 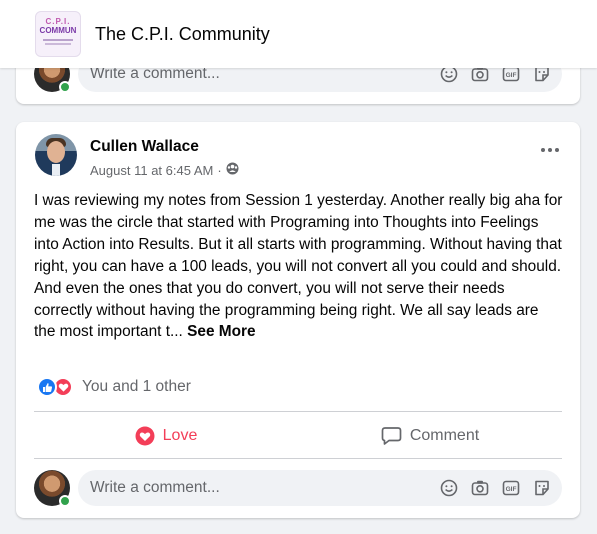 I want to click on comment-composer: Write a comment... GIF, so click(x=298, y=488).